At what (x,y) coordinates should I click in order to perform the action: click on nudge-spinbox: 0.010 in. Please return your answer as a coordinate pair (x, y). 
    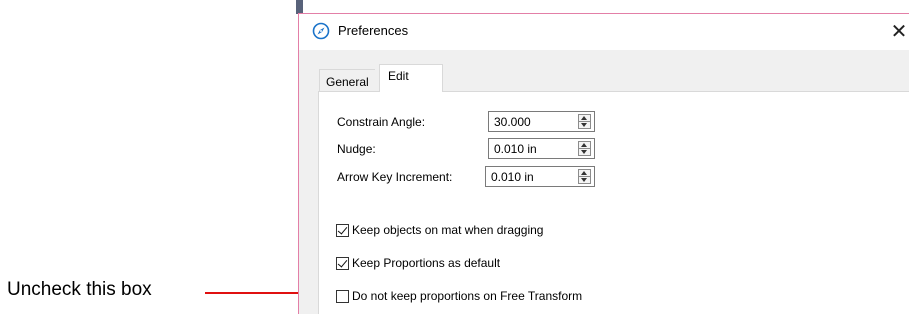
    Looking at the image, I should click on (541, 148).